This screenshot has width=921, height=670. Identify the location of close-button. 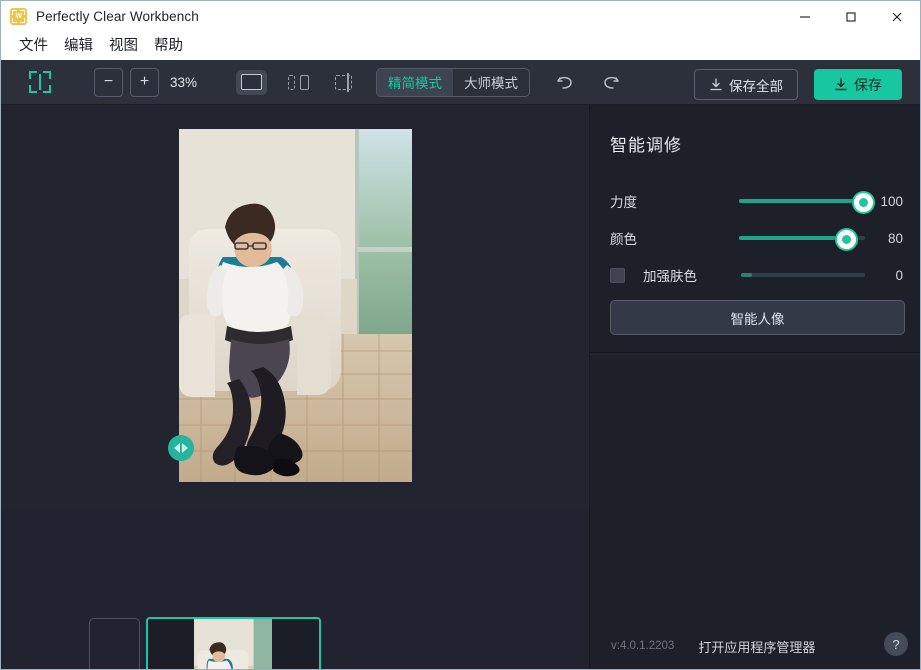
(897, 16).